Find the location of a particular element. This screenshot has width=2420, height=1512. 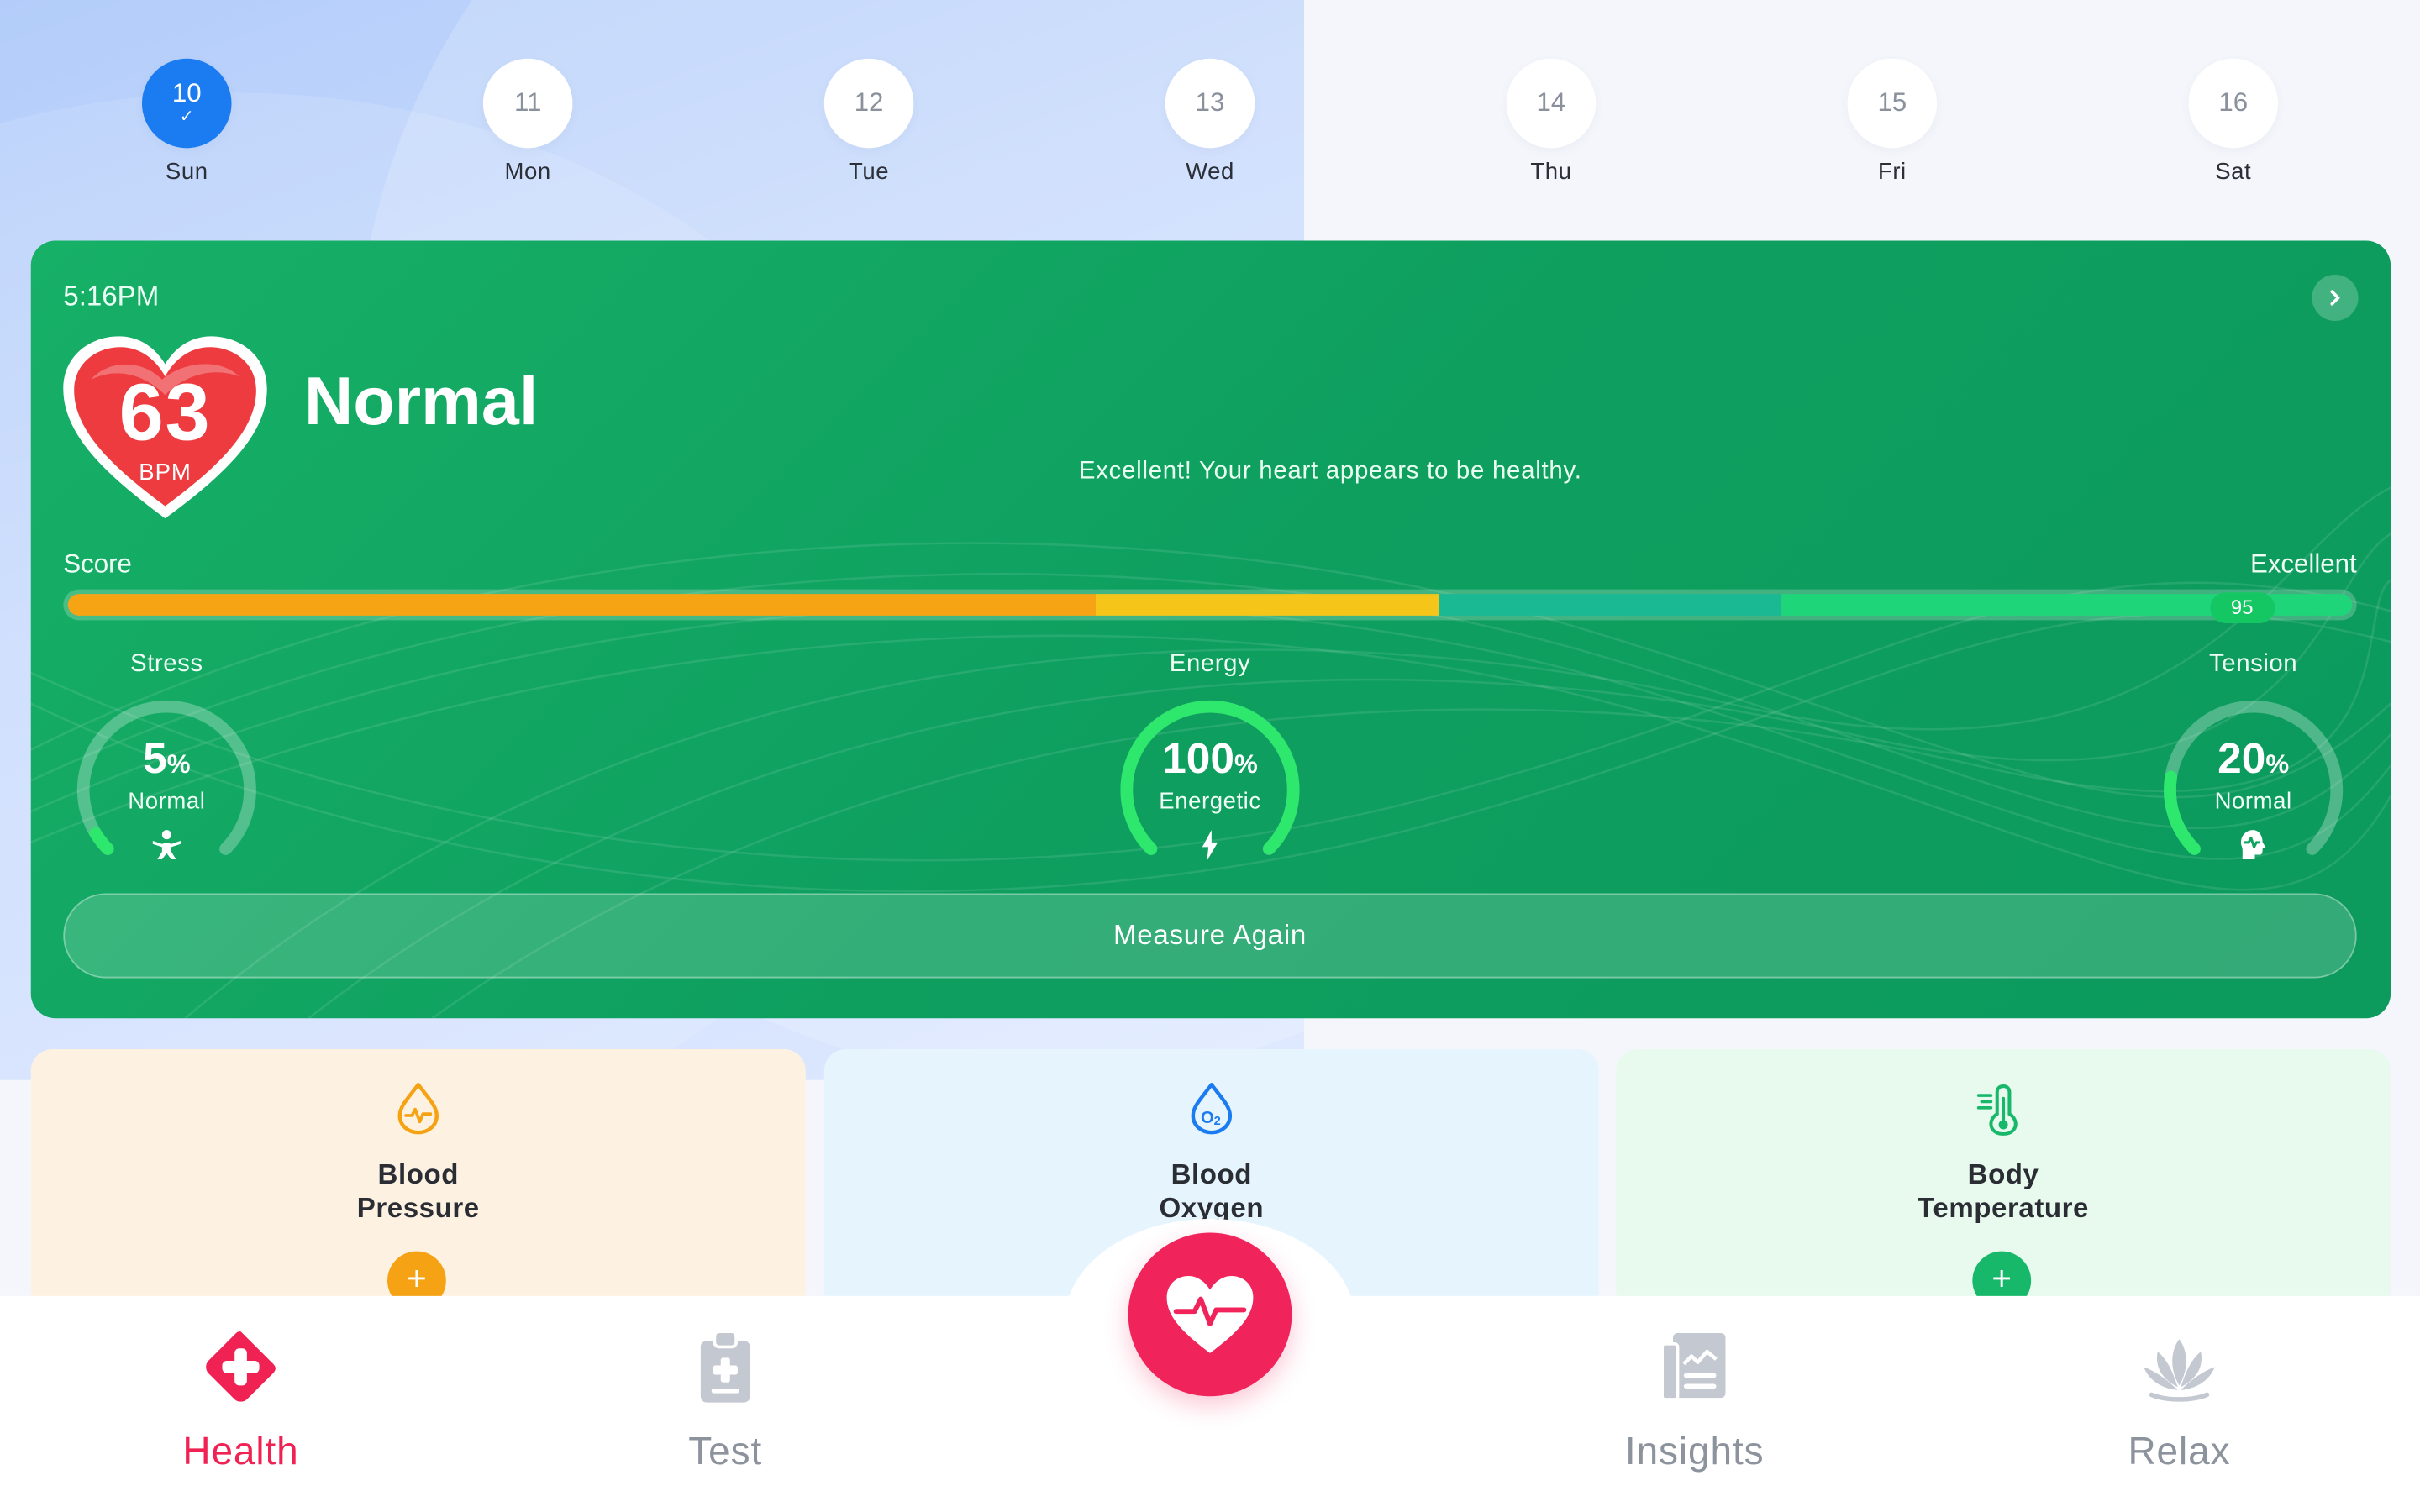

stress-gauge: Stress 5% Normal is located at coordinates (167, 755).